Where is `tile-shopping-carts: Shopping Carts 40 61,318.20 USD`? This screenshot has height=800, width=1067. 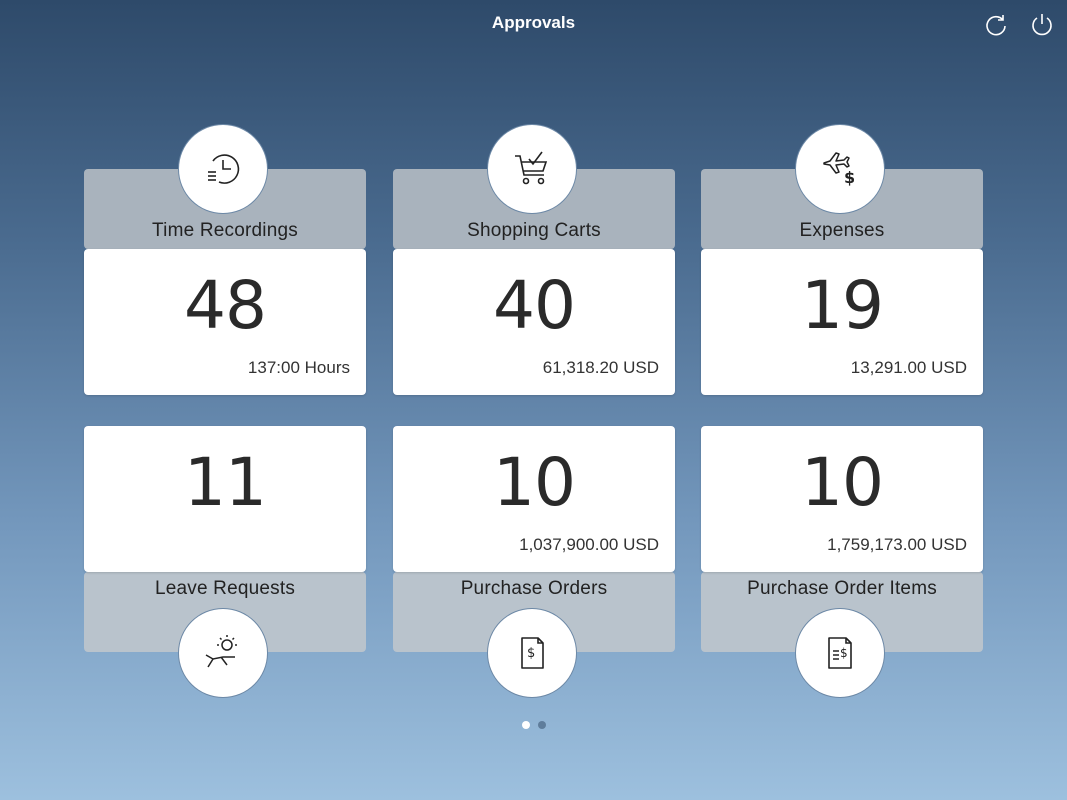
tile-shopping-carts: Shopping Carts 40 61,318.20 USD is located at coordinates (534, 261).